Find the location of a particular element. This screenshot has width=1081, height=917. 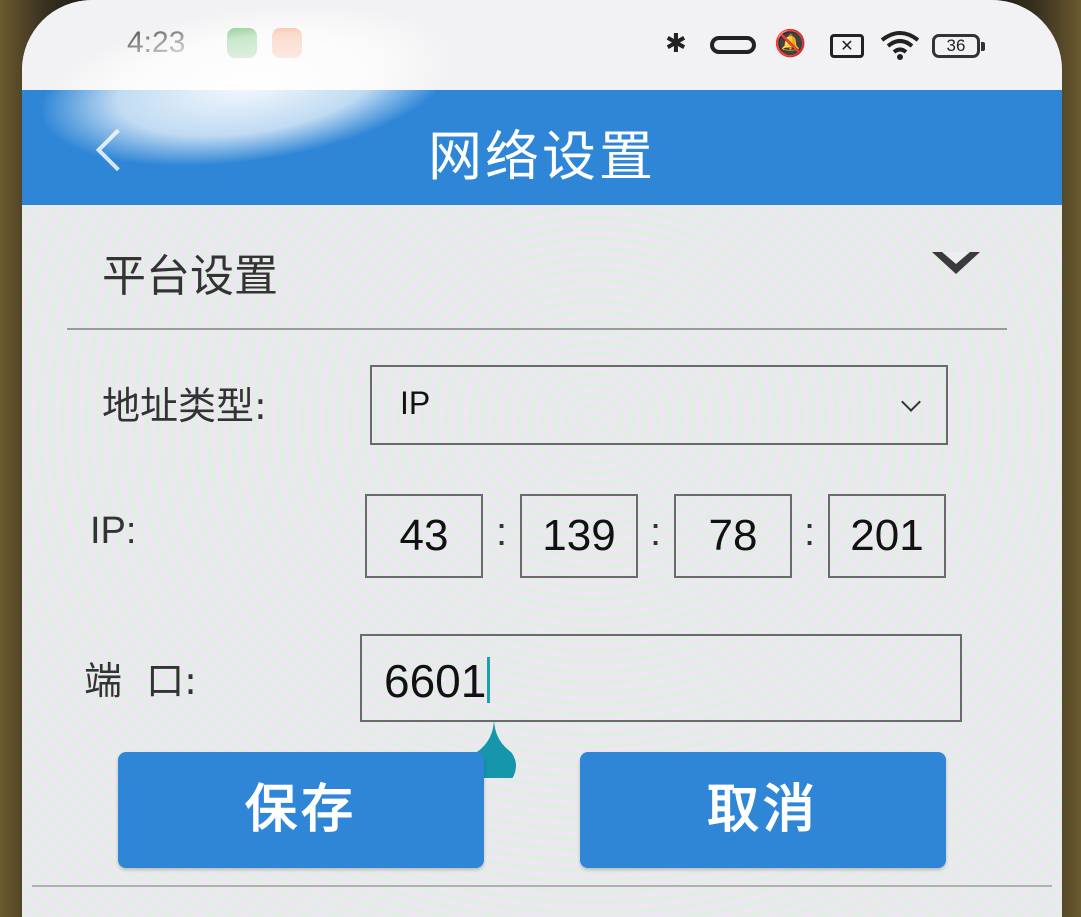

cancel-button: 取消 is located at coordinates (763, 810).